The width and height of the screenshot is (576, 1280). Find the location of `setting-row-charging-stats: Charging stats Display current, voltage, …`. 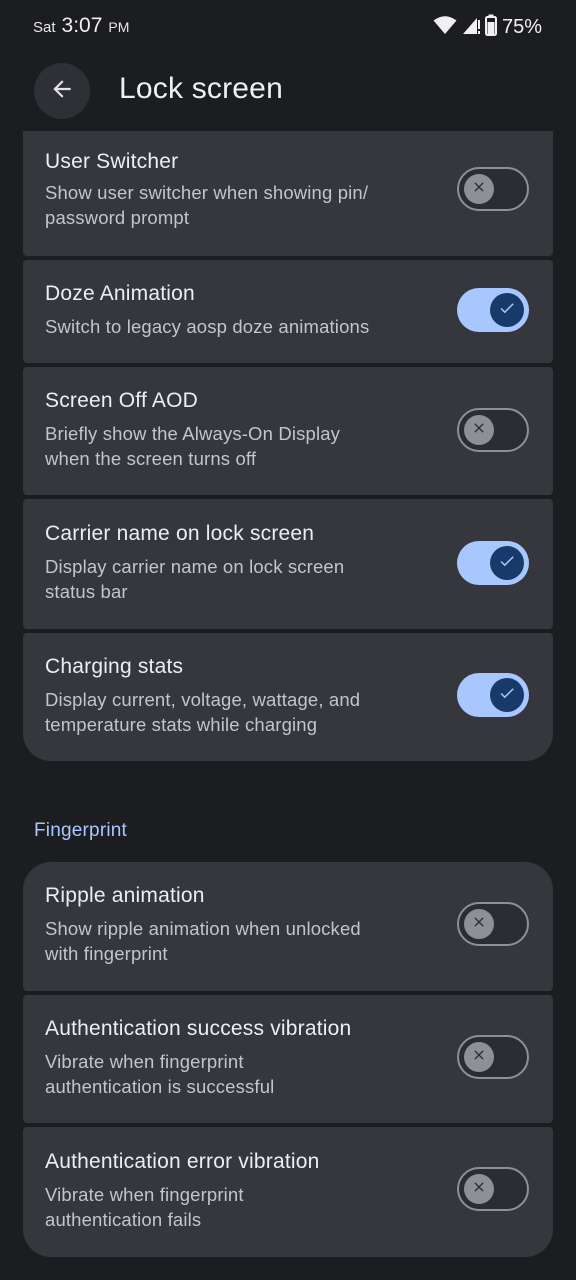

setting-row-charging-stats: Charging stats Display current, voltage, … is located at coordinates (288, 697).